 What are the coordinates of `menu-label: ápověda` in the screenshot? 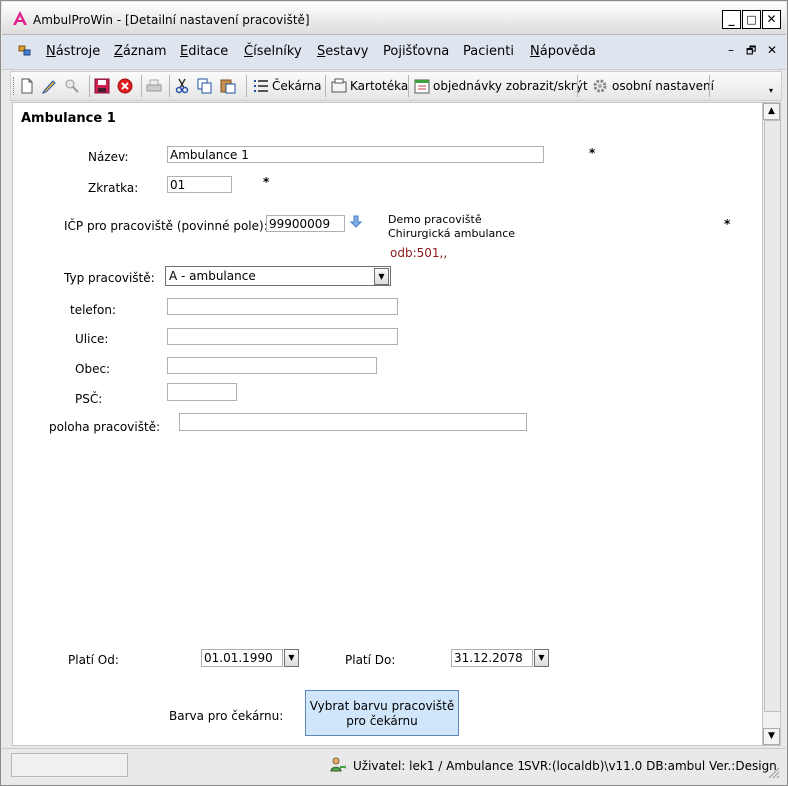 It's located at (567, 51).